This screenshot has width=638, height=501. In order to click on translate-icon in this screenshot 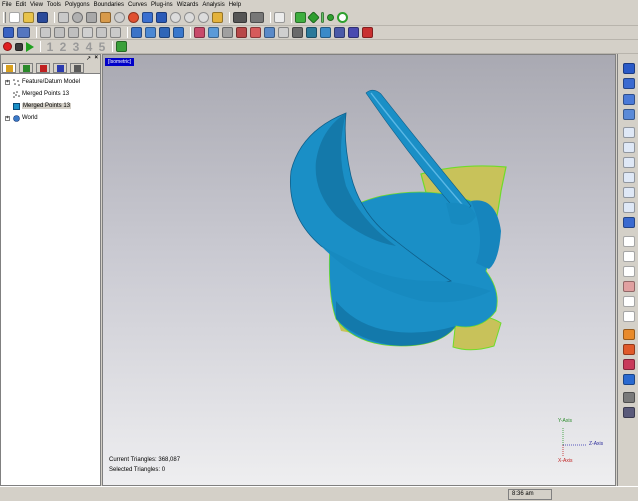, I will do `click(63, 17)`.